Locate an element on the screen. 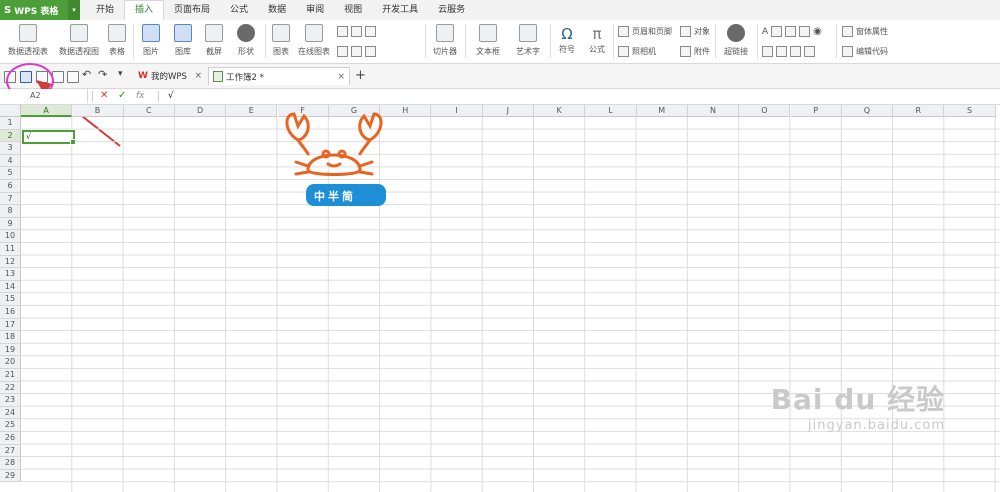  column-header-r: R is located at coordinates (919, 111).